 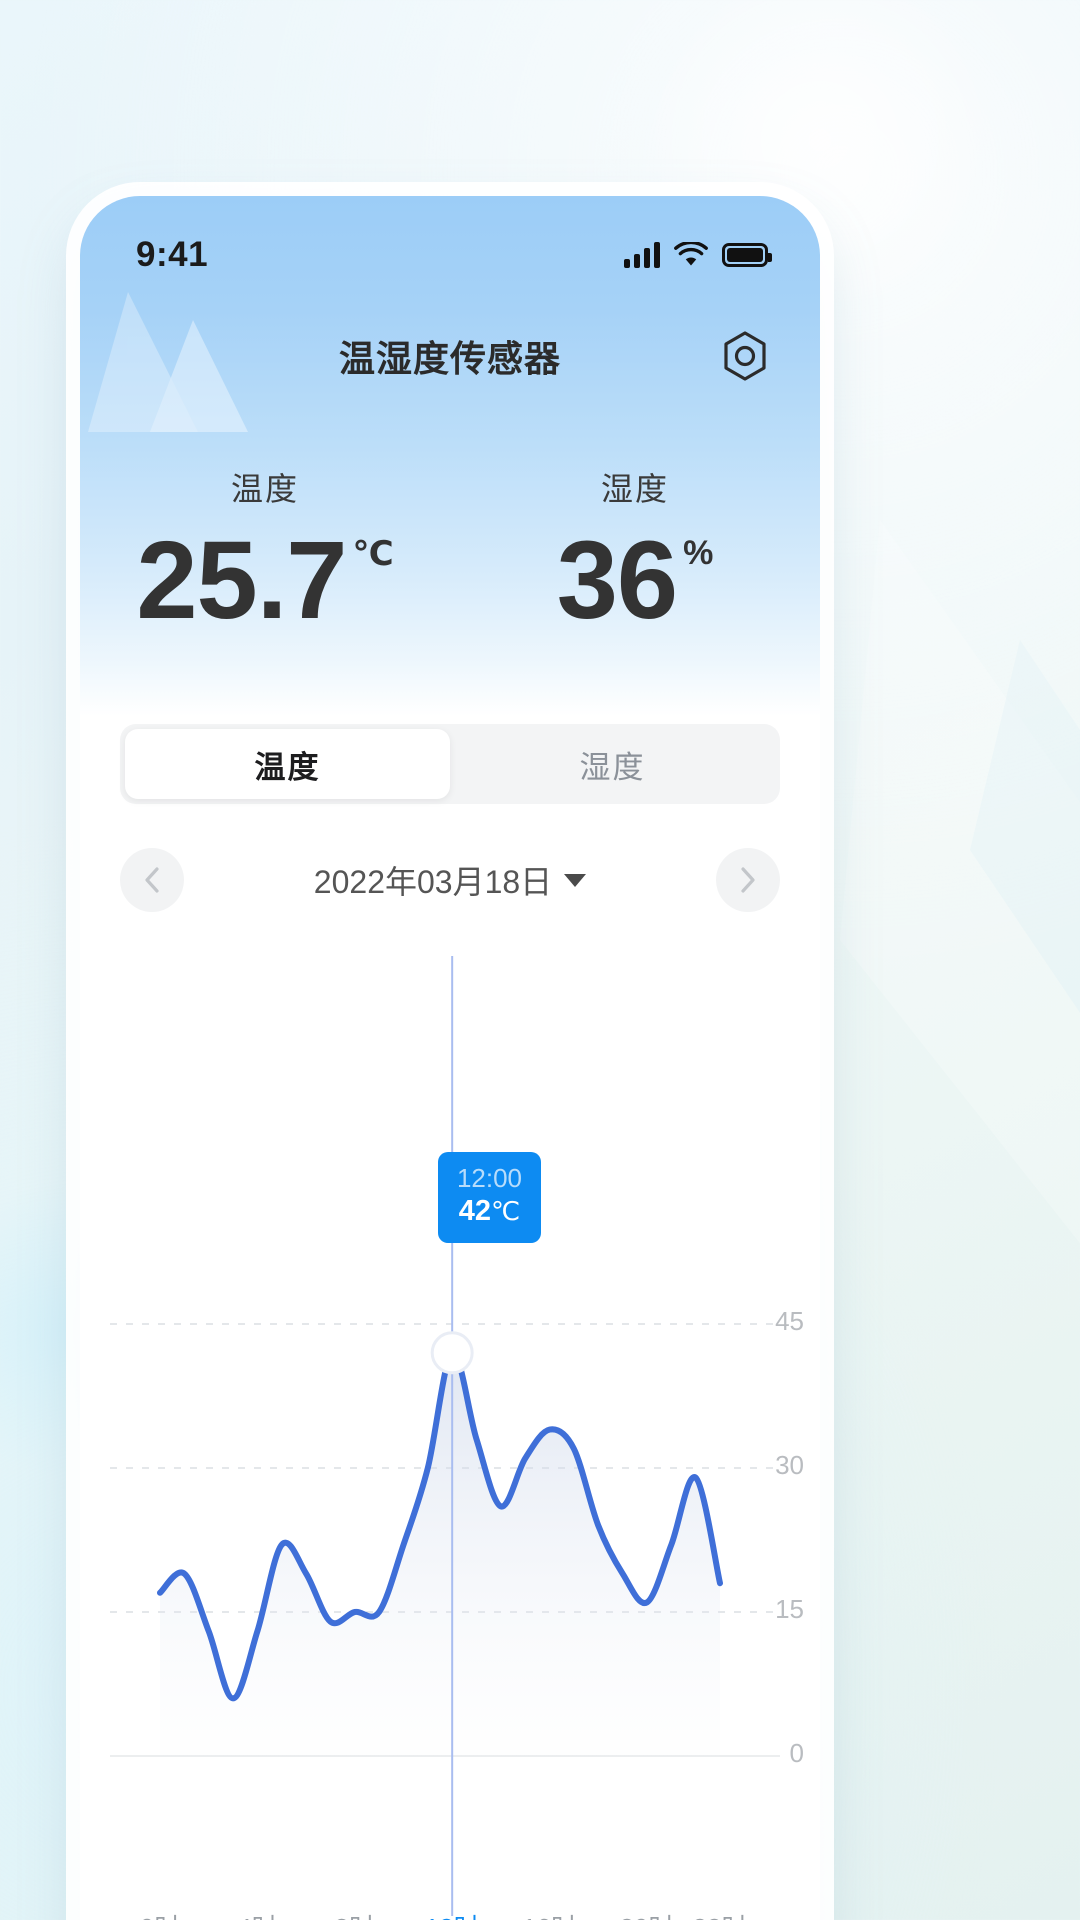 I want to click on page-title: 温湿度传感器, so click(x=449, y=358).